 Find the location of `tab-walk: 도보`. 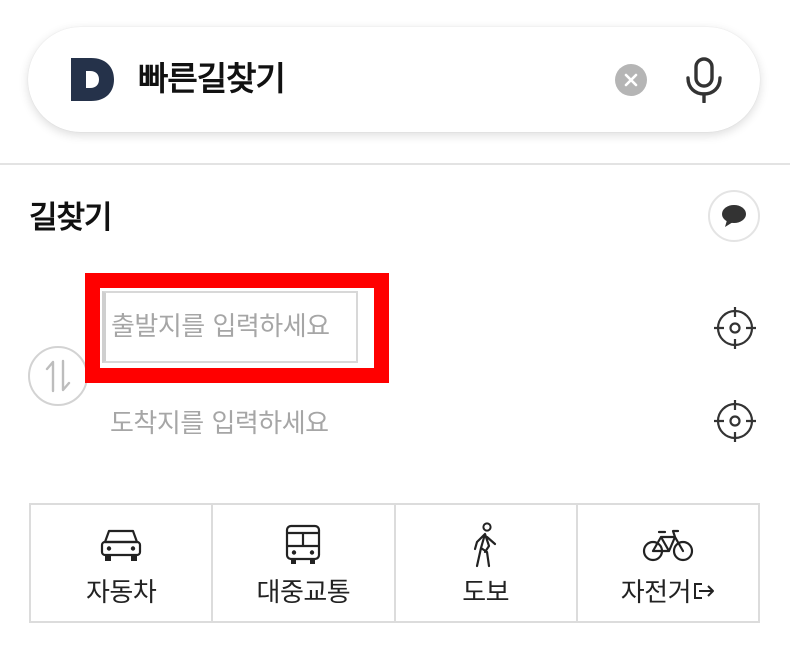

tab-walk: 도보 is located at coordinates (487, 563).